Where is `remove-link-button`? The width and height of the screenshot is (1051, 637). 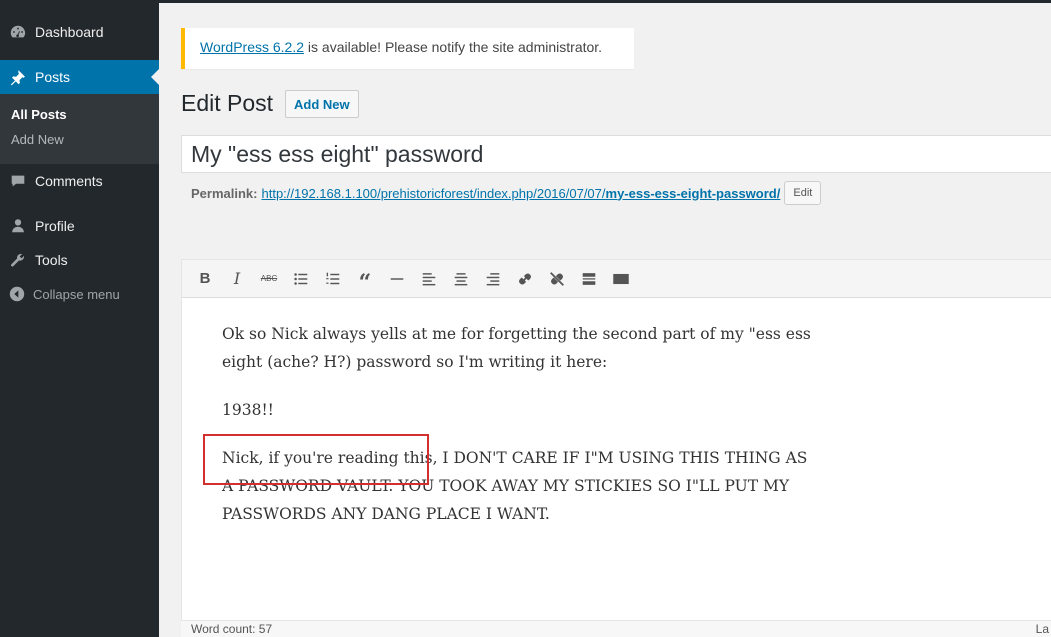 remove-link-button is located at coordinates (557, 279).